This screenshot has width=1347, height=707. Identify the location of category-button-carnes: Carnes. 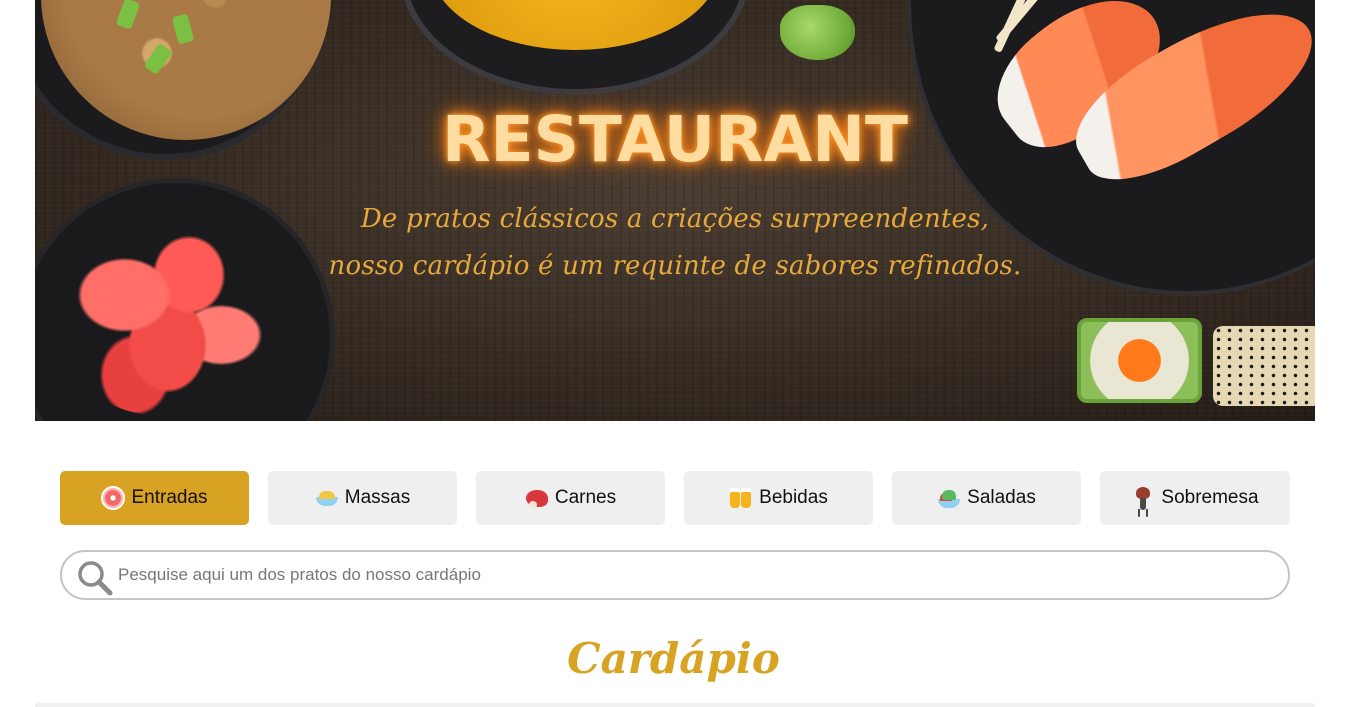
(570, 498).